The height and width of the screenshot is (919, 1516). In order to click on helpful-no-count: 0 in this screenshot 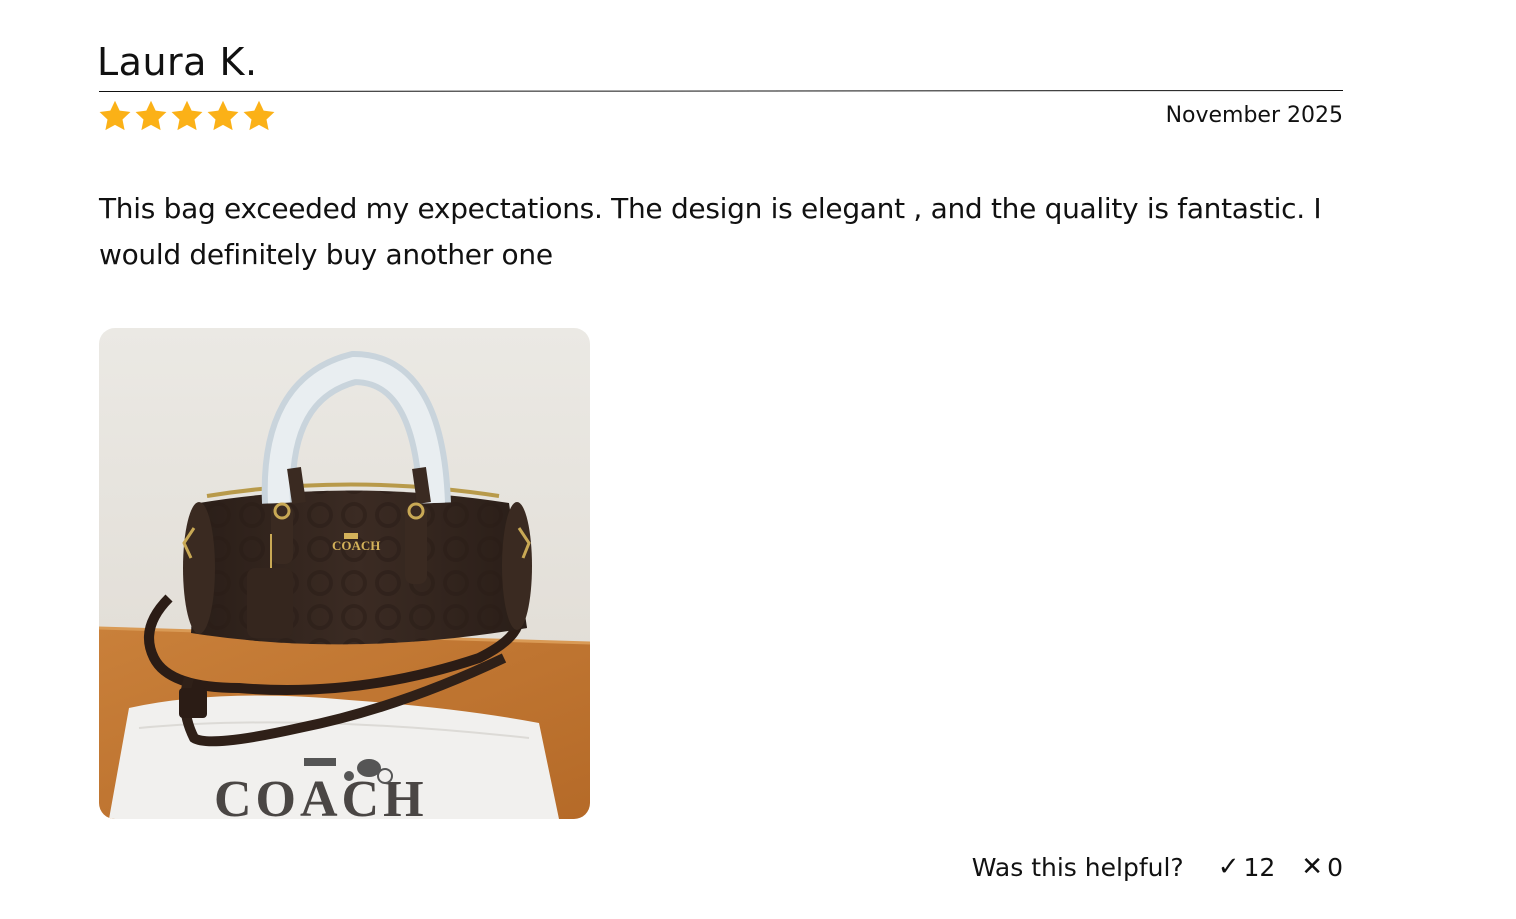, I will do `click(1335, 867)`.